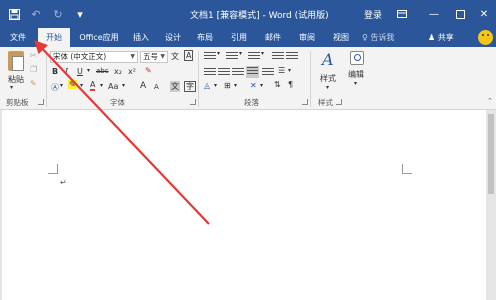 The image size is (496, 300). I want to click on tab-mailings: 邮件, so click(273, 37).